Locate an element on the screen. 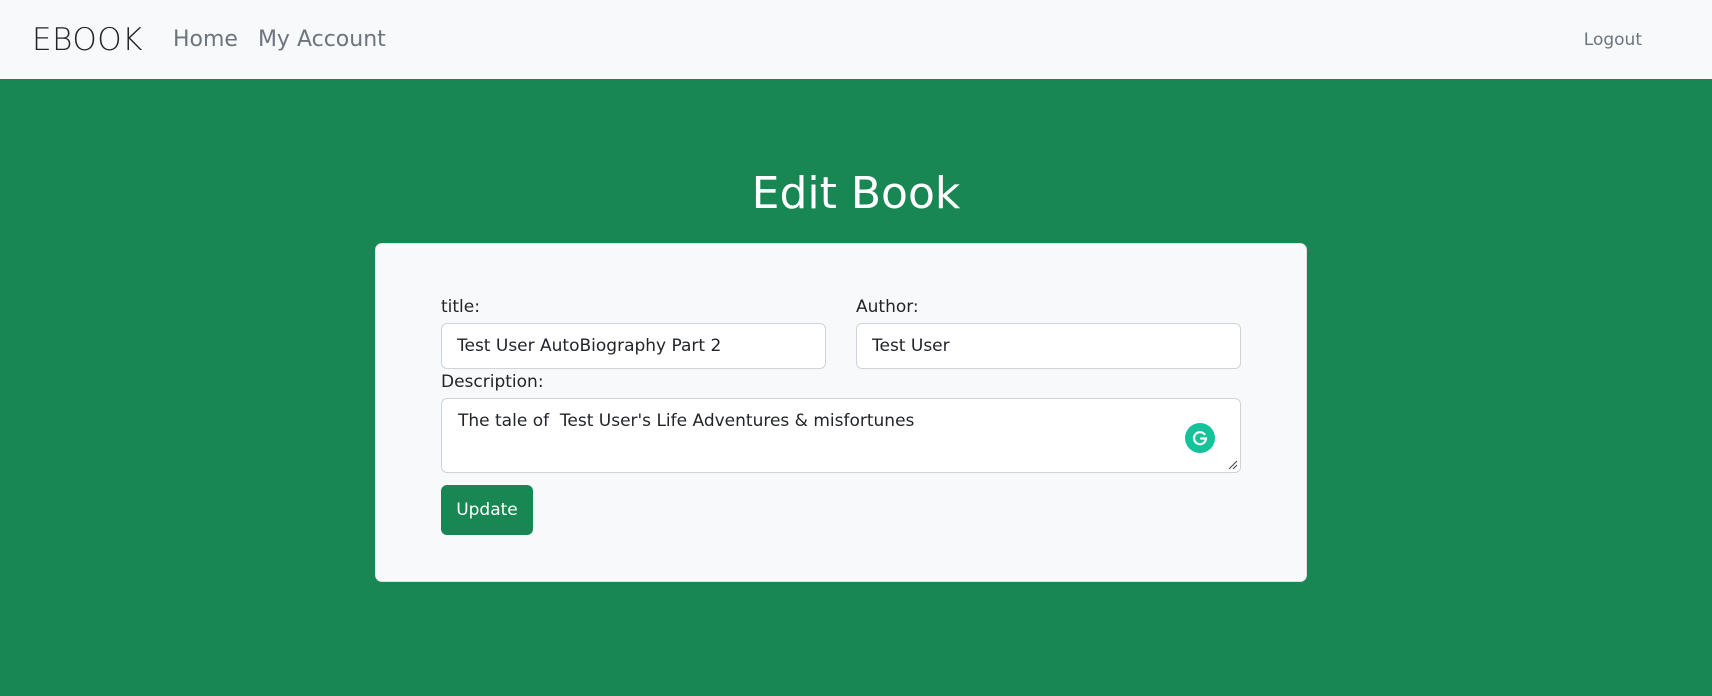 The width and height of the screenshot is (1712, 696). grammarly-g-icon is located at coordinates (1200, 438).